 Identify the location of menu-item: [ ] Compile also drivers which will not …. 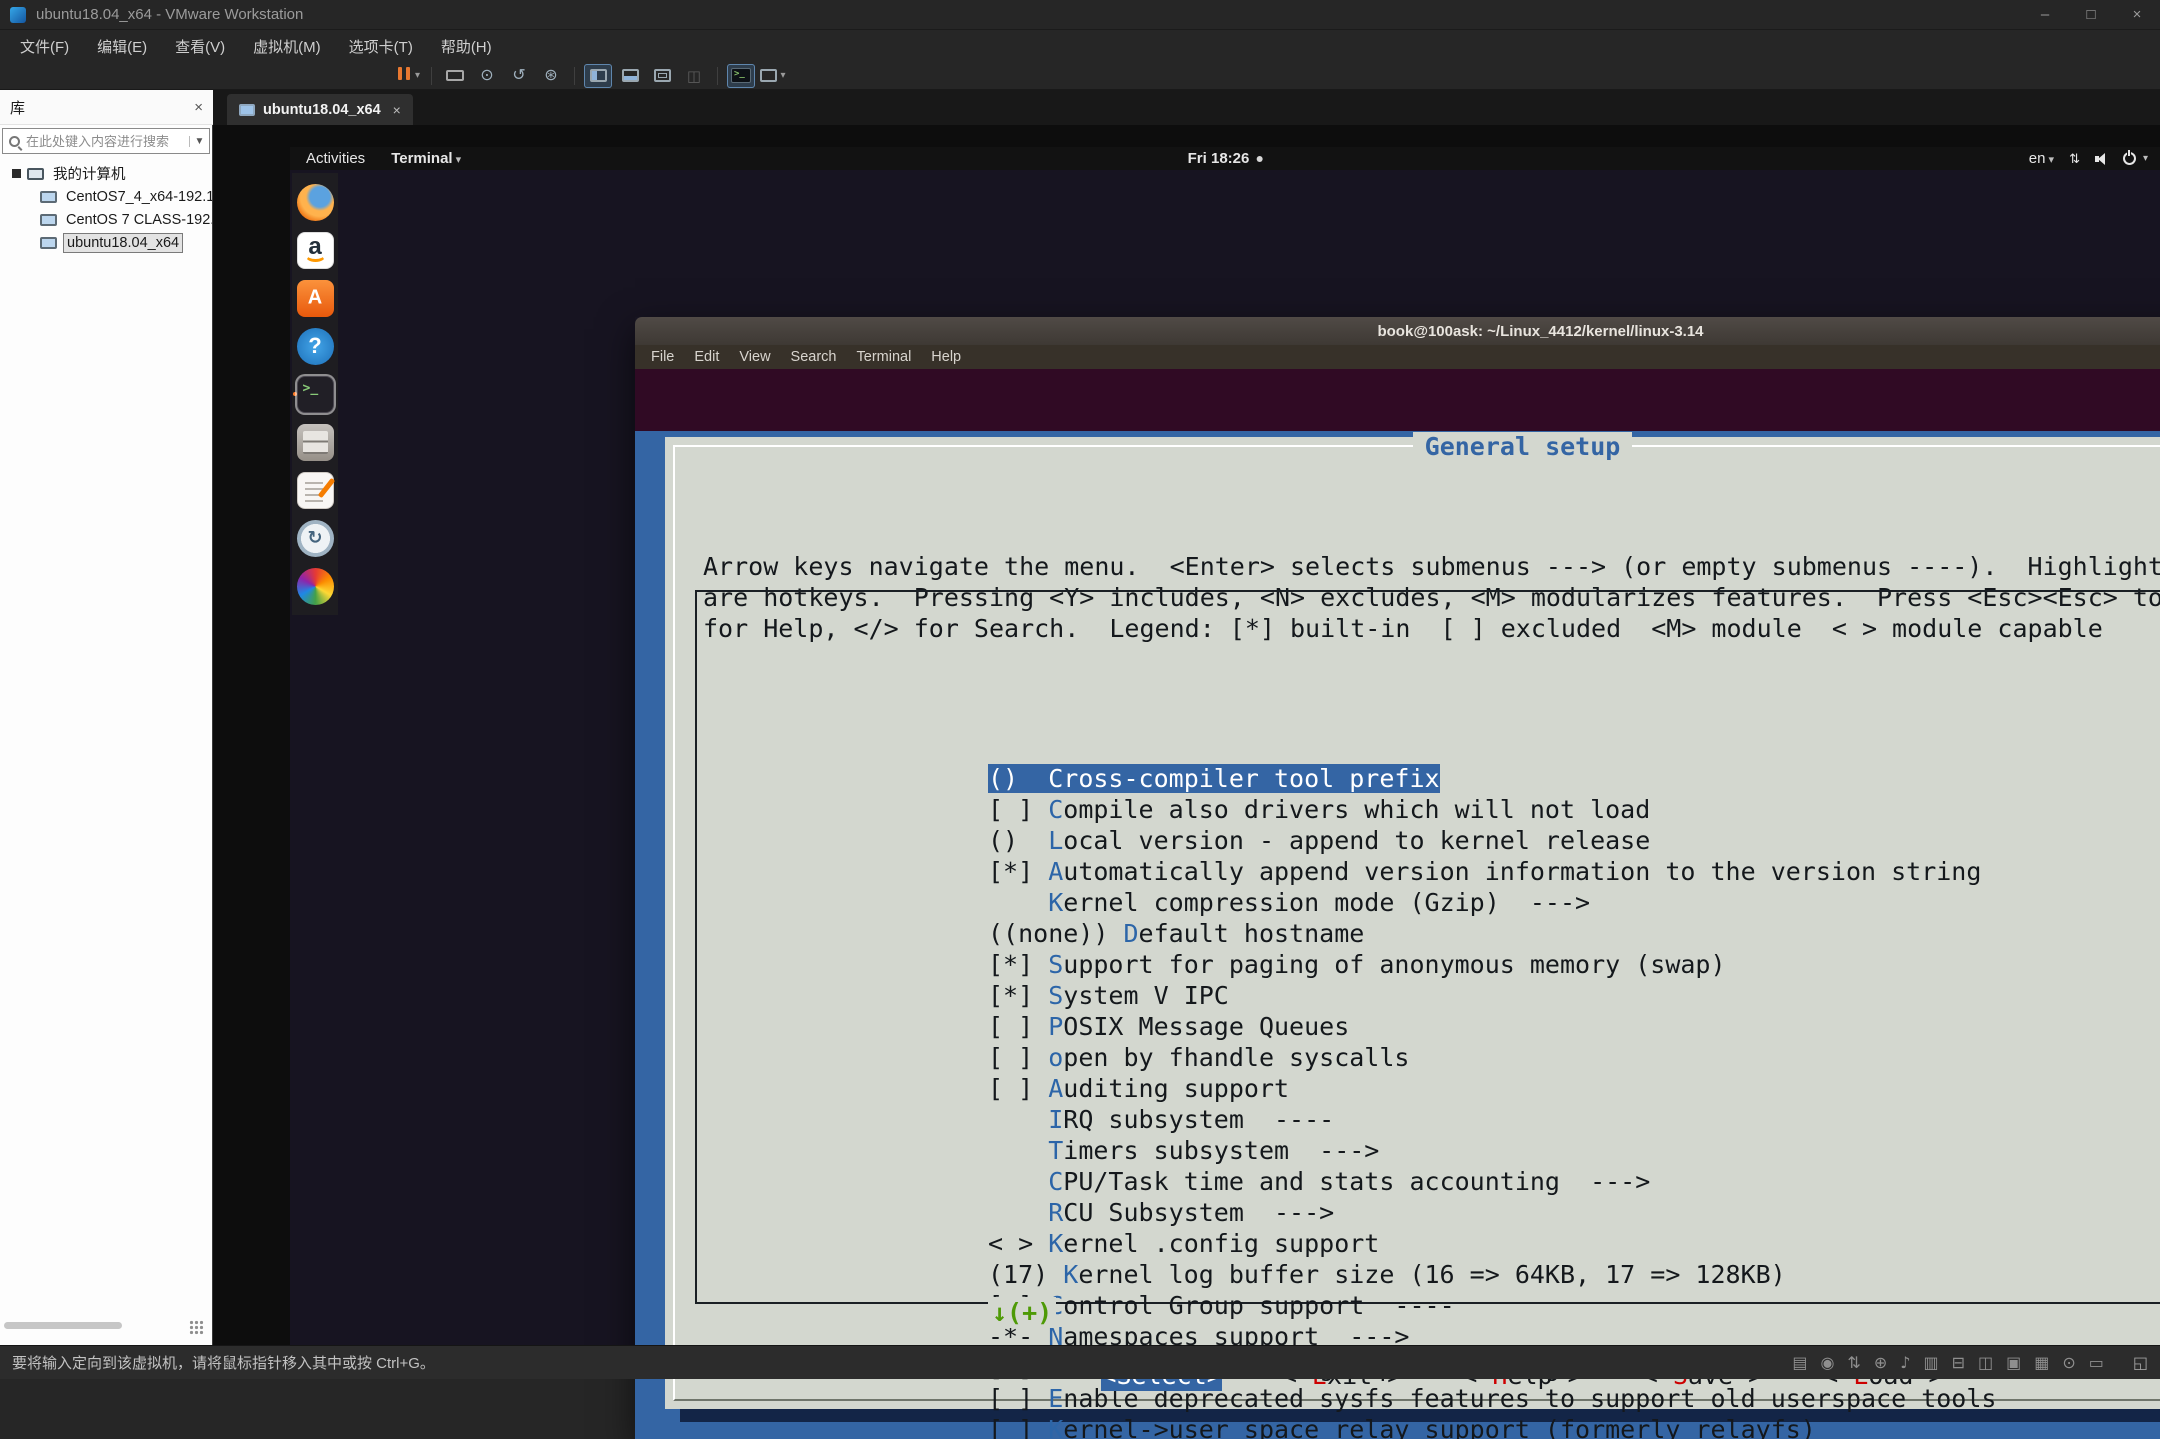
(1574, 809).